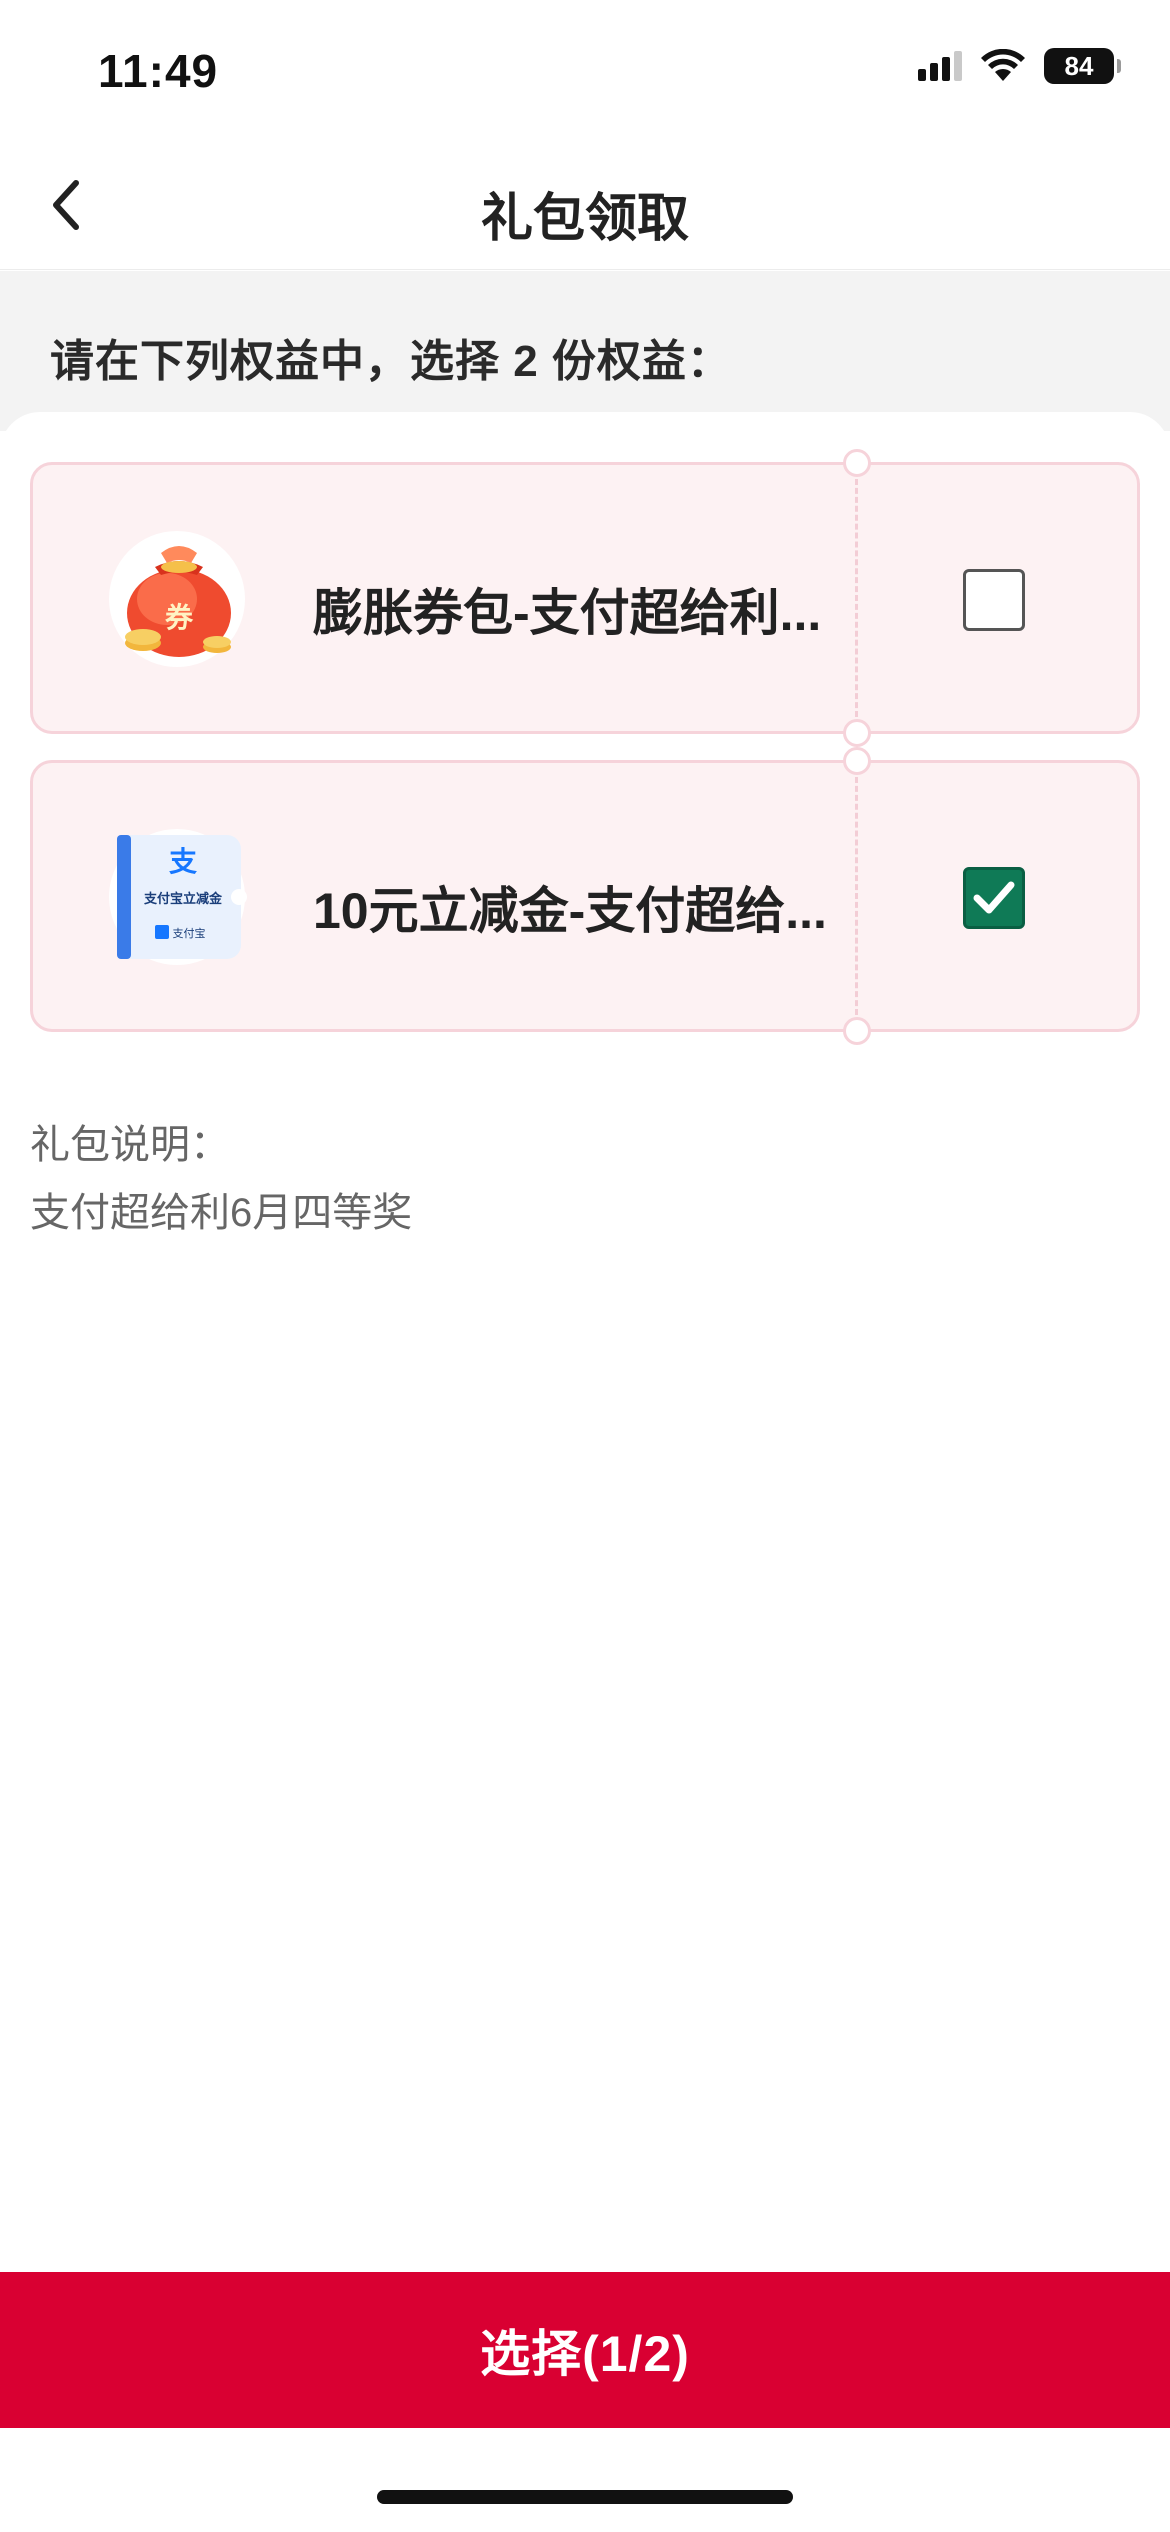 The image size is (1170, 2532). What do you see at coordinates (585, 2350) in the screenshot?
I see `select-button: 选择(1/2)` at bounding box center [585, 2350].